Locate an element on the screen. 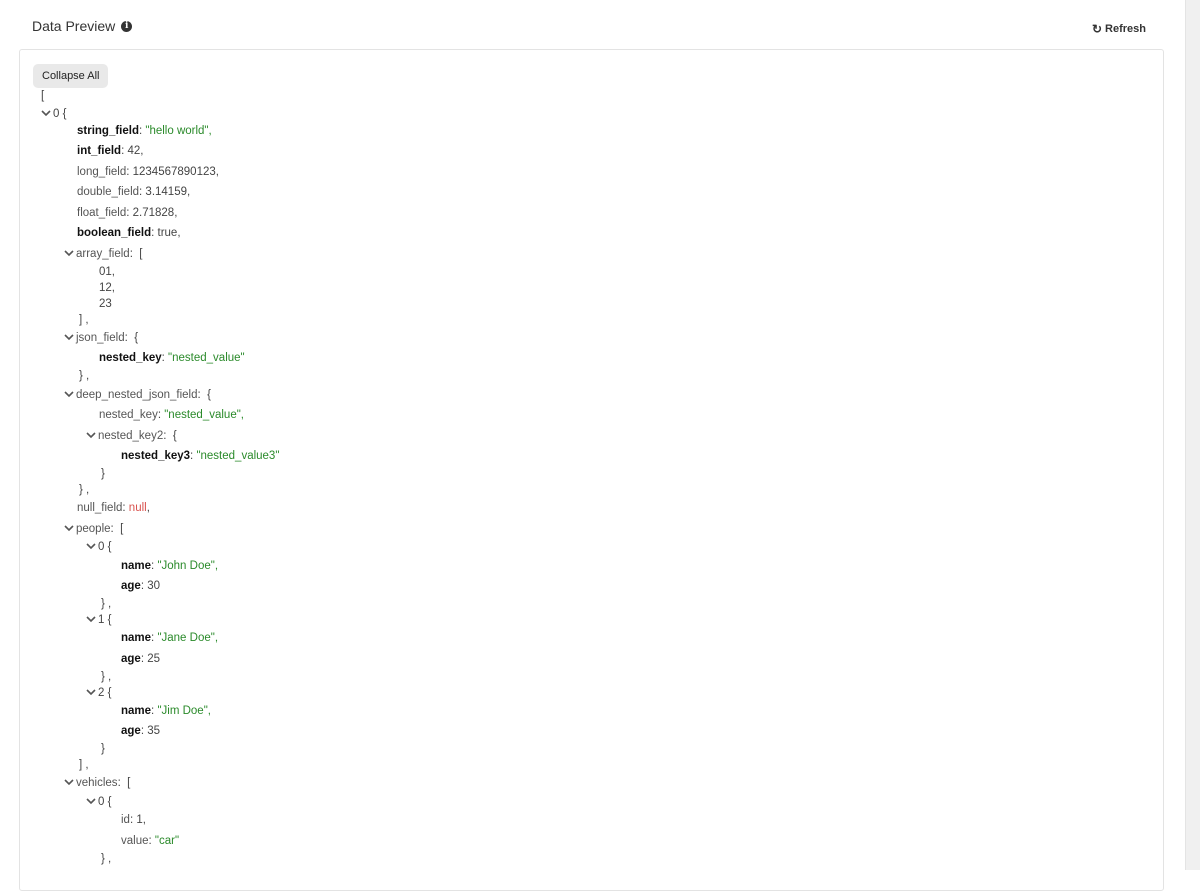 The width and height of the screenshot is (1200, 891). item-0-toggle: 0 { is located at coordinates (53, 114).